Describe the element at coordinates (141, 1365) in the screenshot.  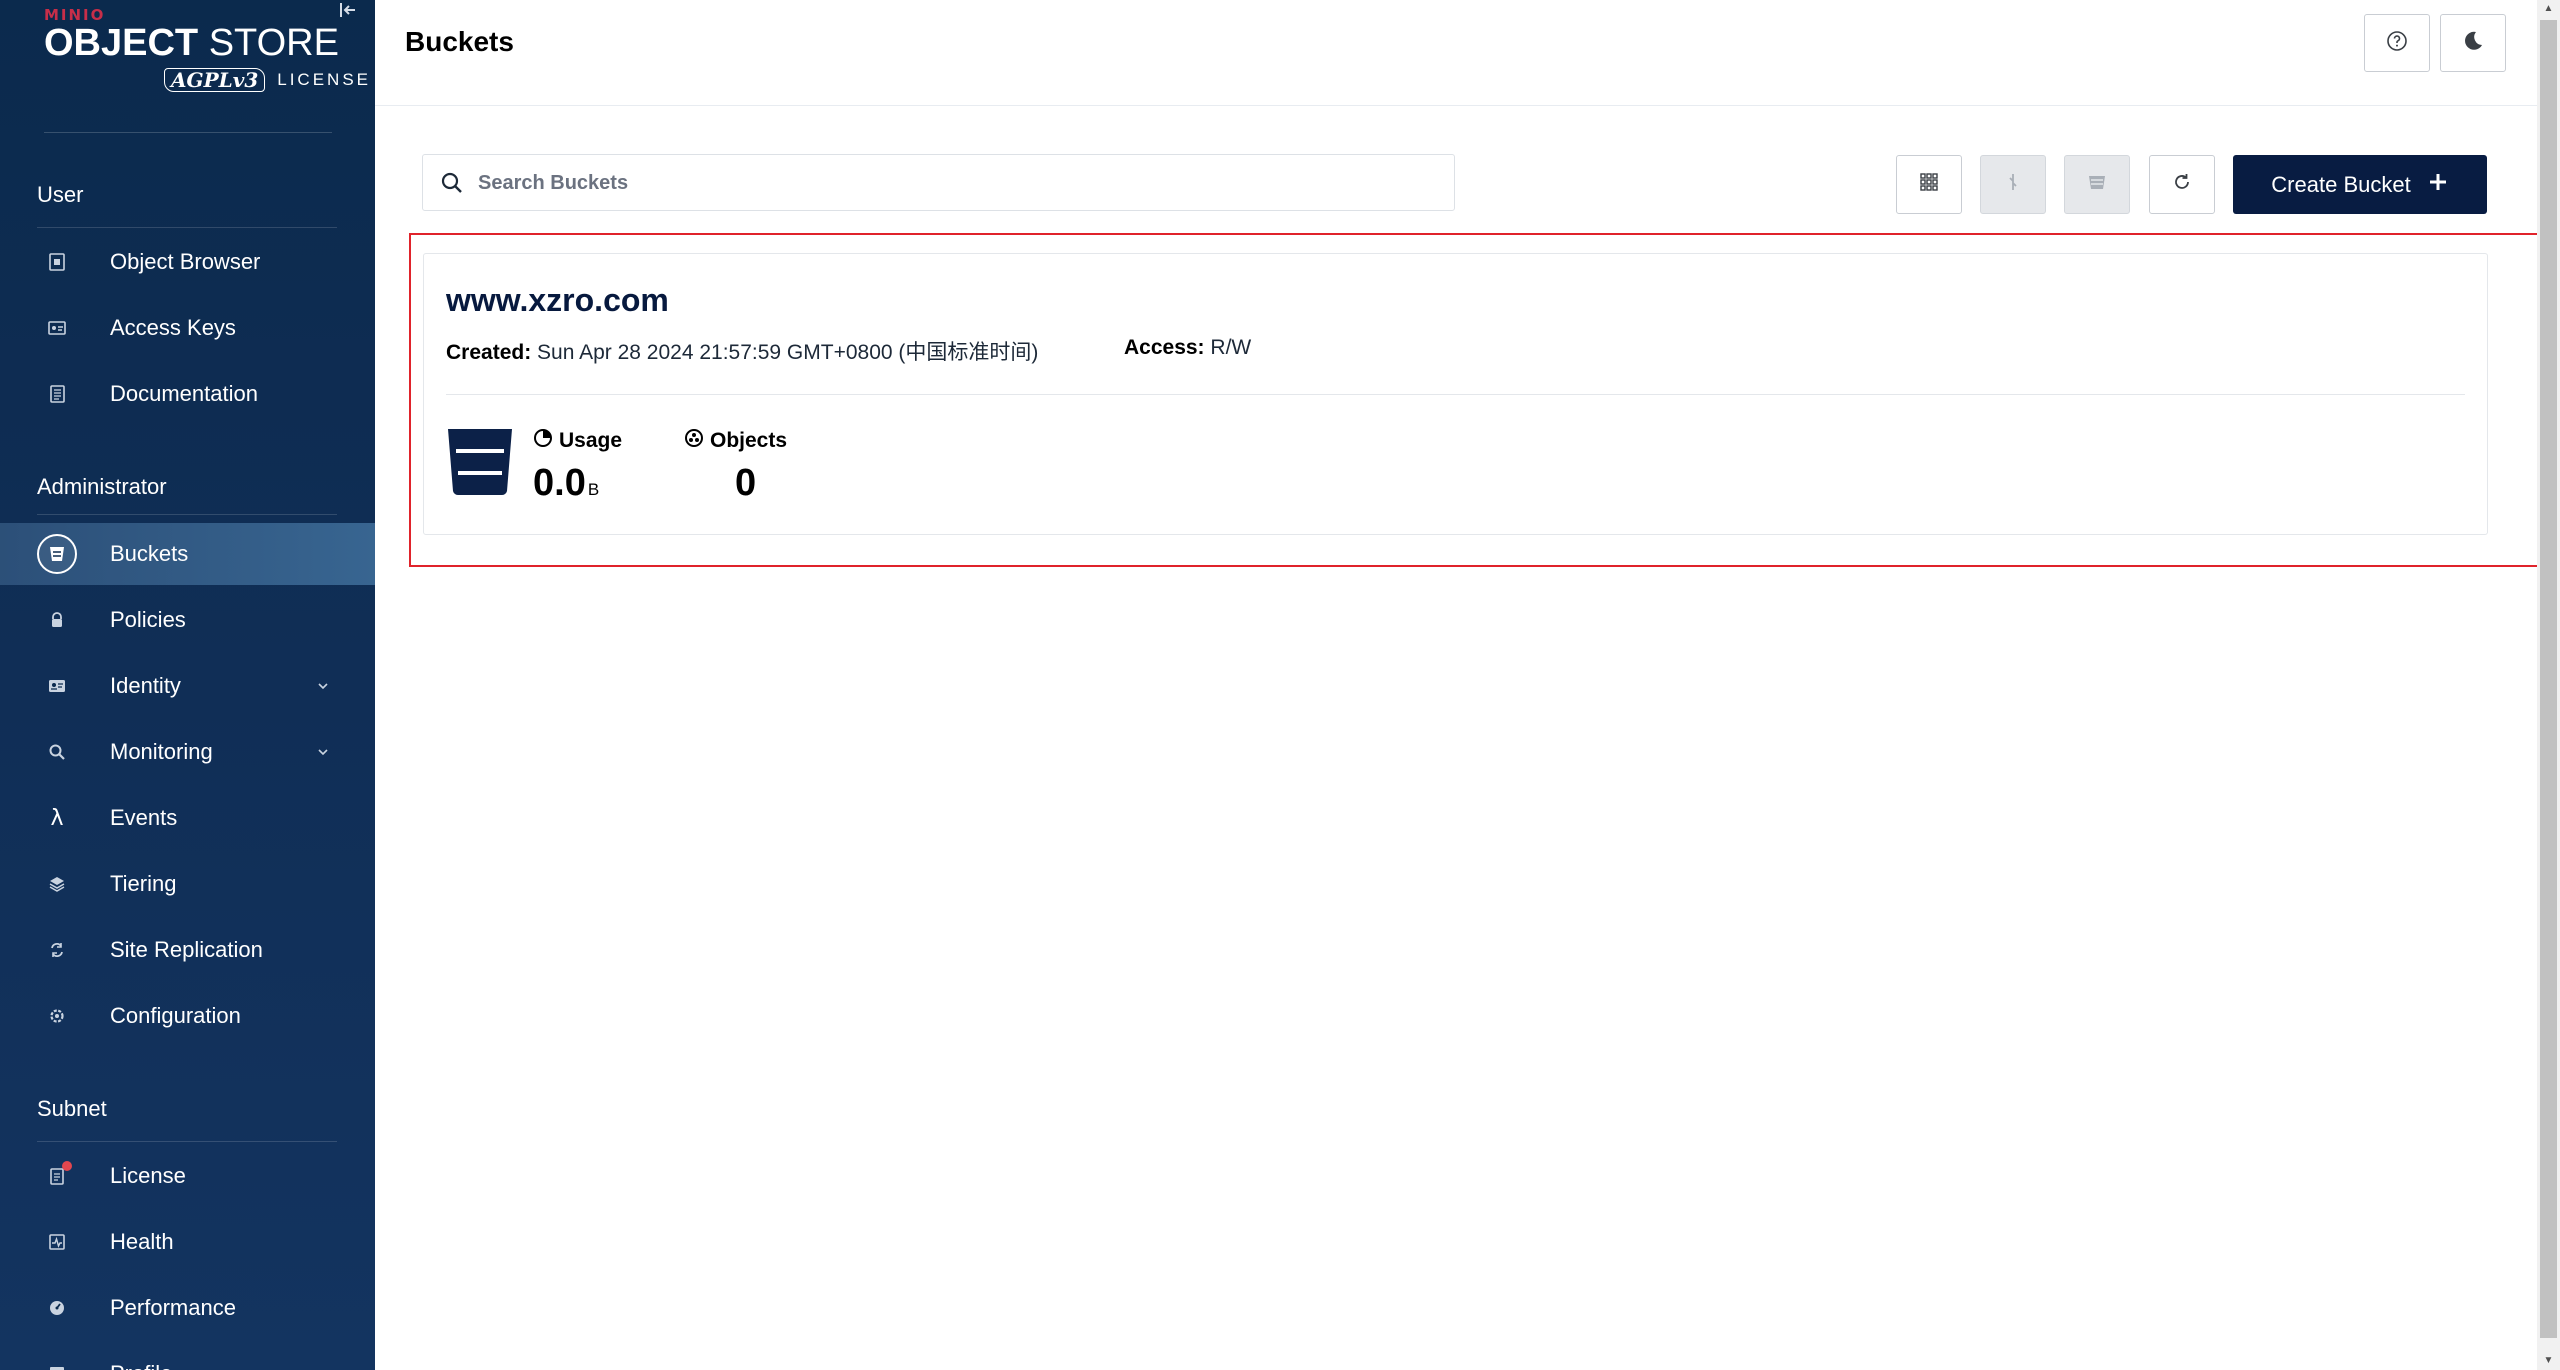
I see `sidebar-item-label: Profile` at that location.